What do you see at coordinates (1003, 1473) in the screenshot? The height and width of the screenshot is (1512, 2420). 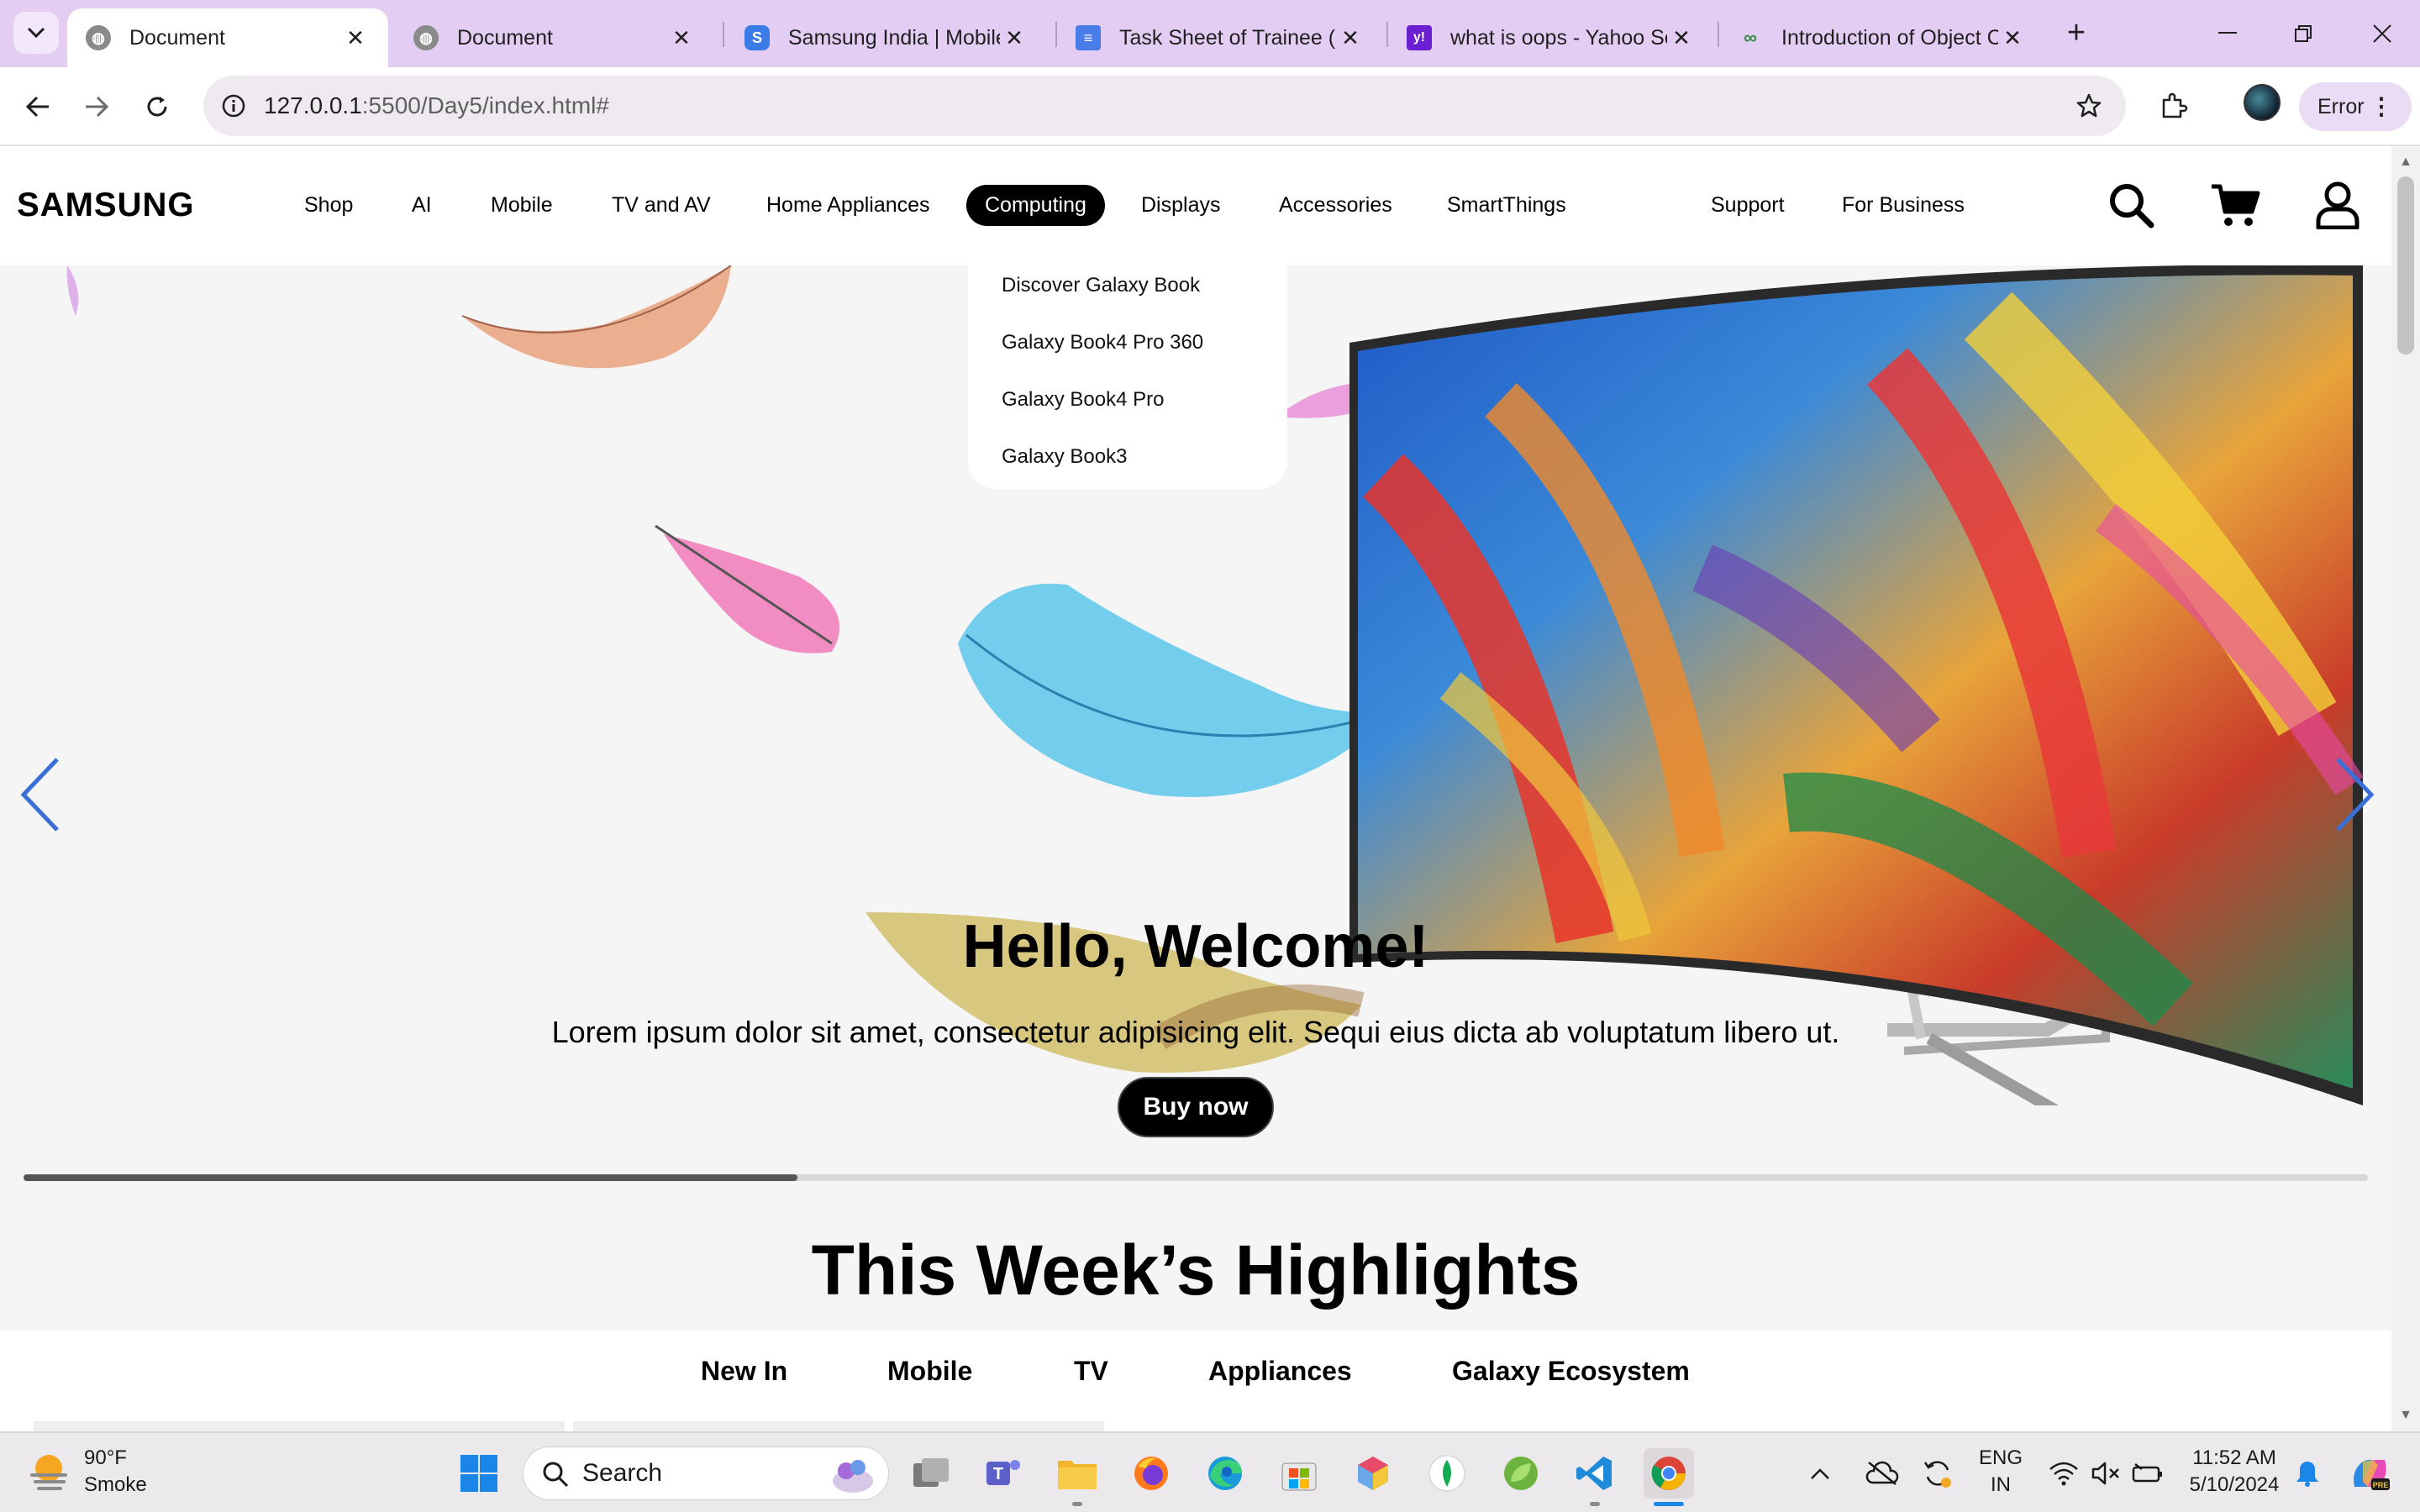 I see `teams-button: T` at bounding box center [1003, 1473].